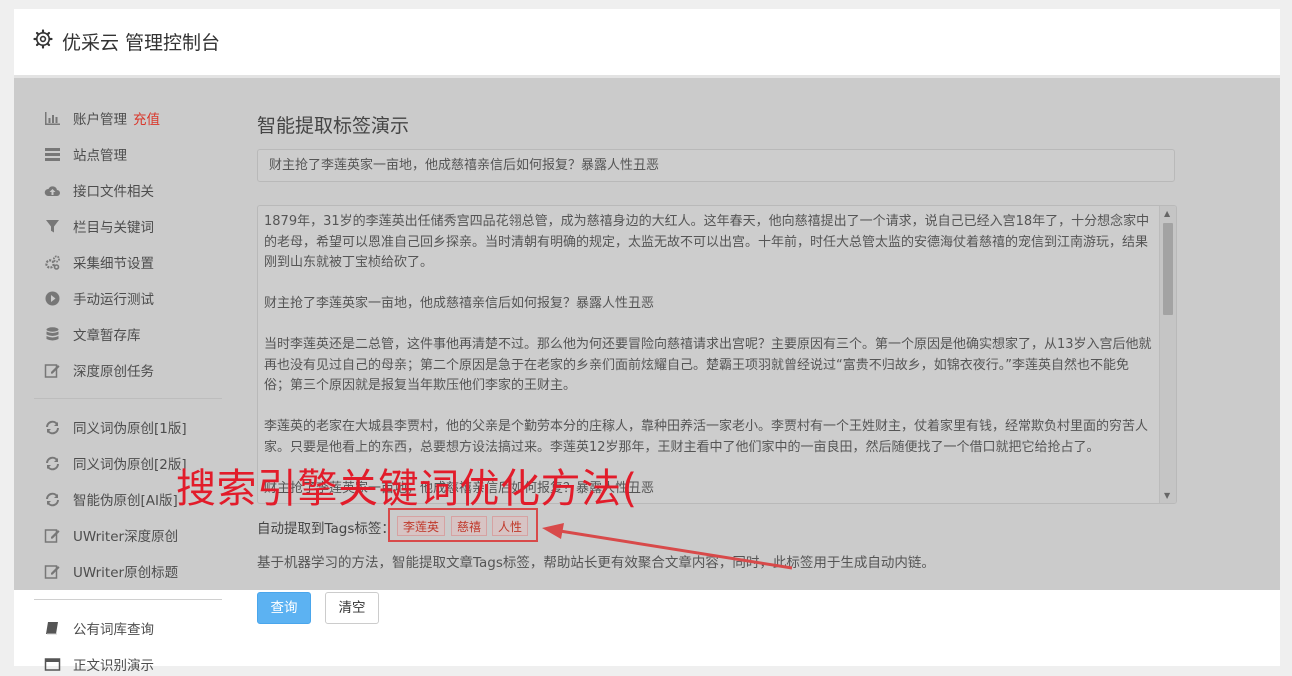 This screenshot has width=1292, height=676. What do you see at coordinates (100, 156) in the screenshot?
I see `sidebar-item-label: 站点管理` at bounding box center [100, 156].